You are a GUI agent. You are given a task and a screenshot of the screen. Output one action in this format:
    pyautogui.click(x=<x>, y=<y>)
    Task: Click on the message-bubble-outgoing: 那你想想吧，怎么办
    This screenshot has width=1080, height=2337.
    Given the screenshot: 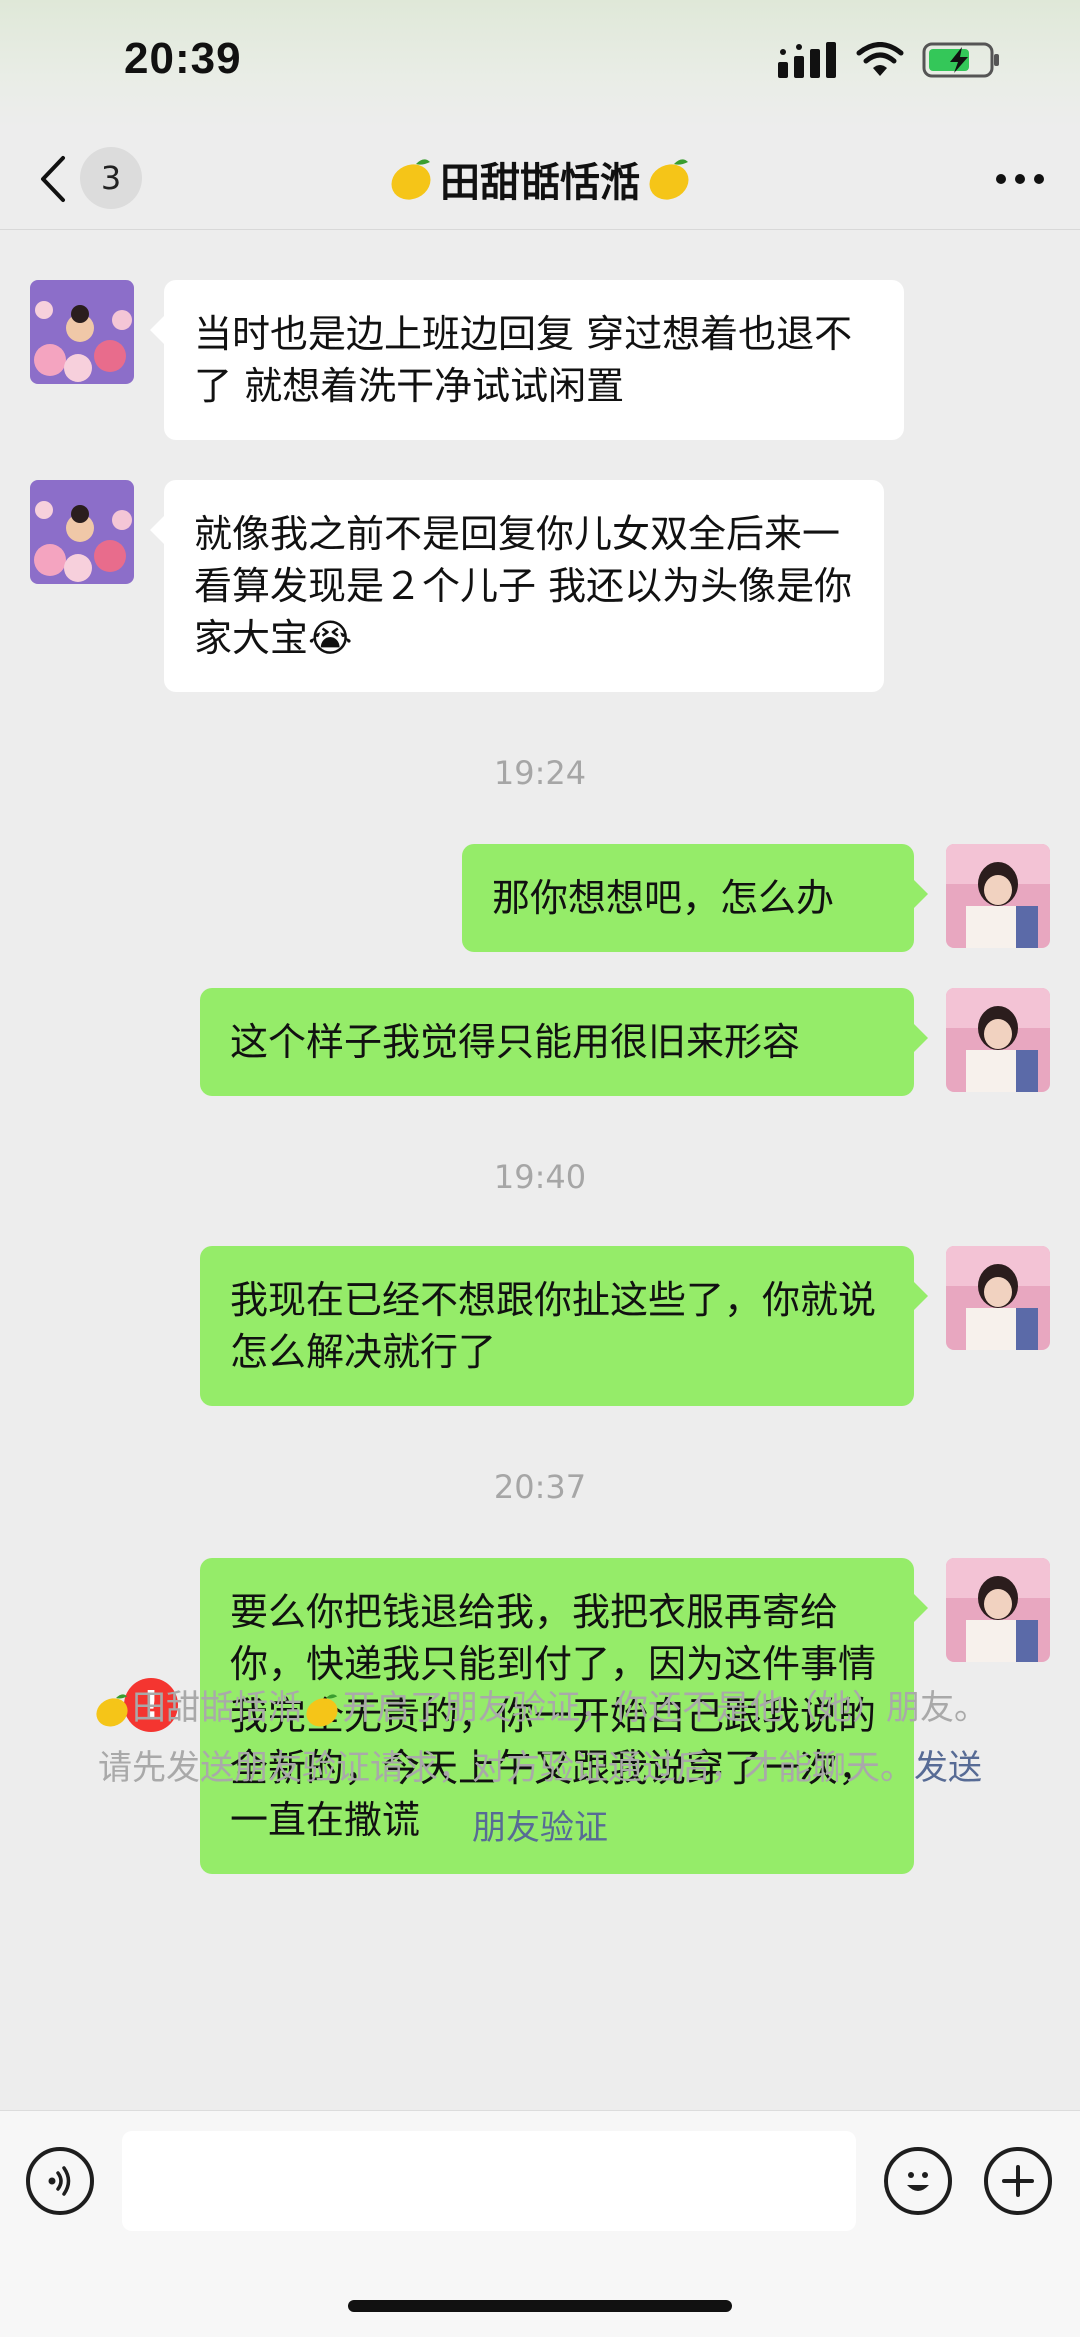 What is the action you would take?
    pyautogui.click(x=695, y=898)
    